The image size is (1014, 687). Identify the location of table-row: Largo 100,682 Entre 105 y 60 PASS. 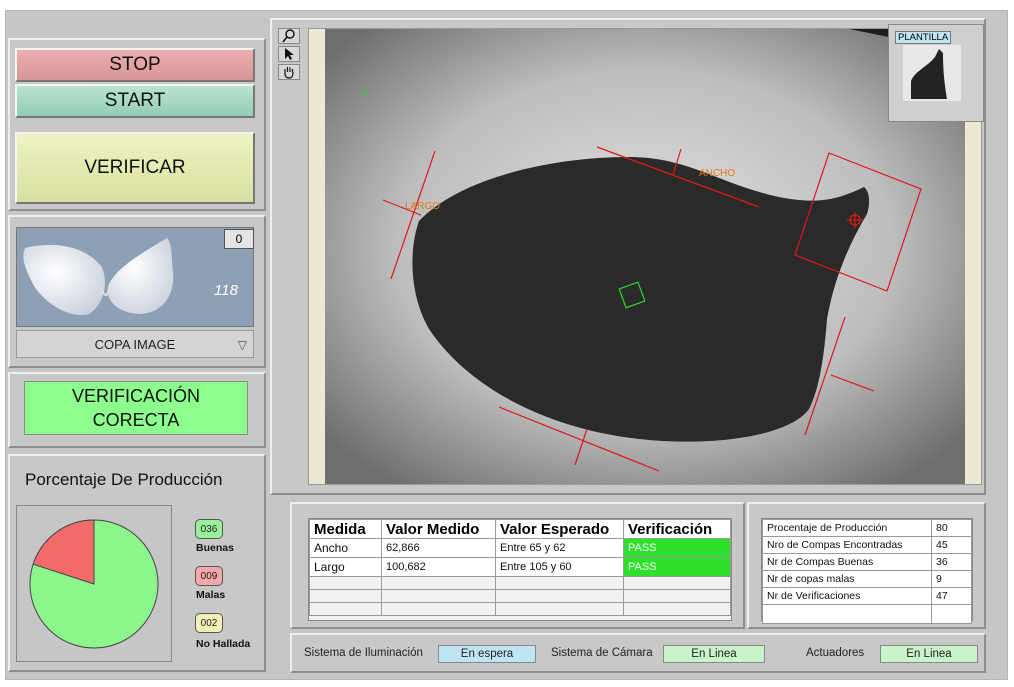
(520, 567).